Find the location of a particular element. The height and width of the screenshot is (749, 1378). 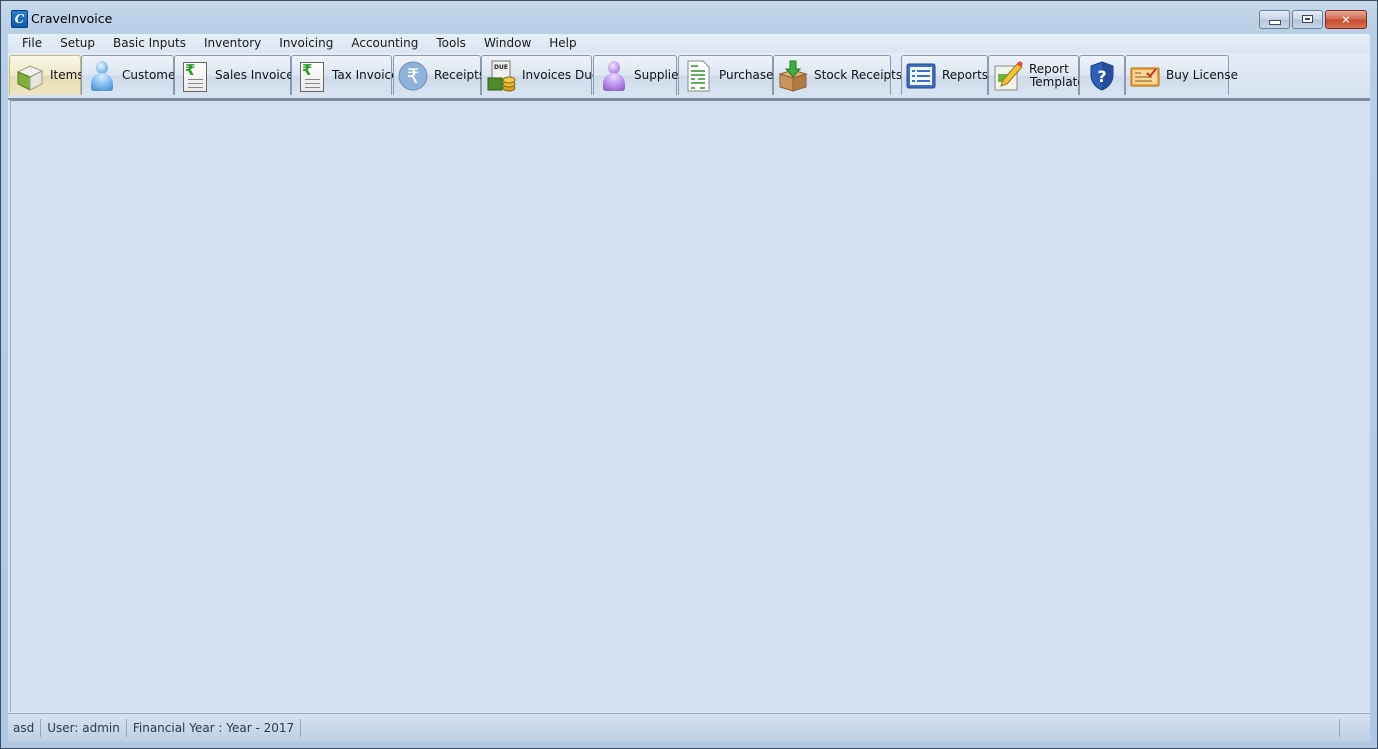

stock-receipts-button: Stock Receipts is located at coordinates (837, 75).